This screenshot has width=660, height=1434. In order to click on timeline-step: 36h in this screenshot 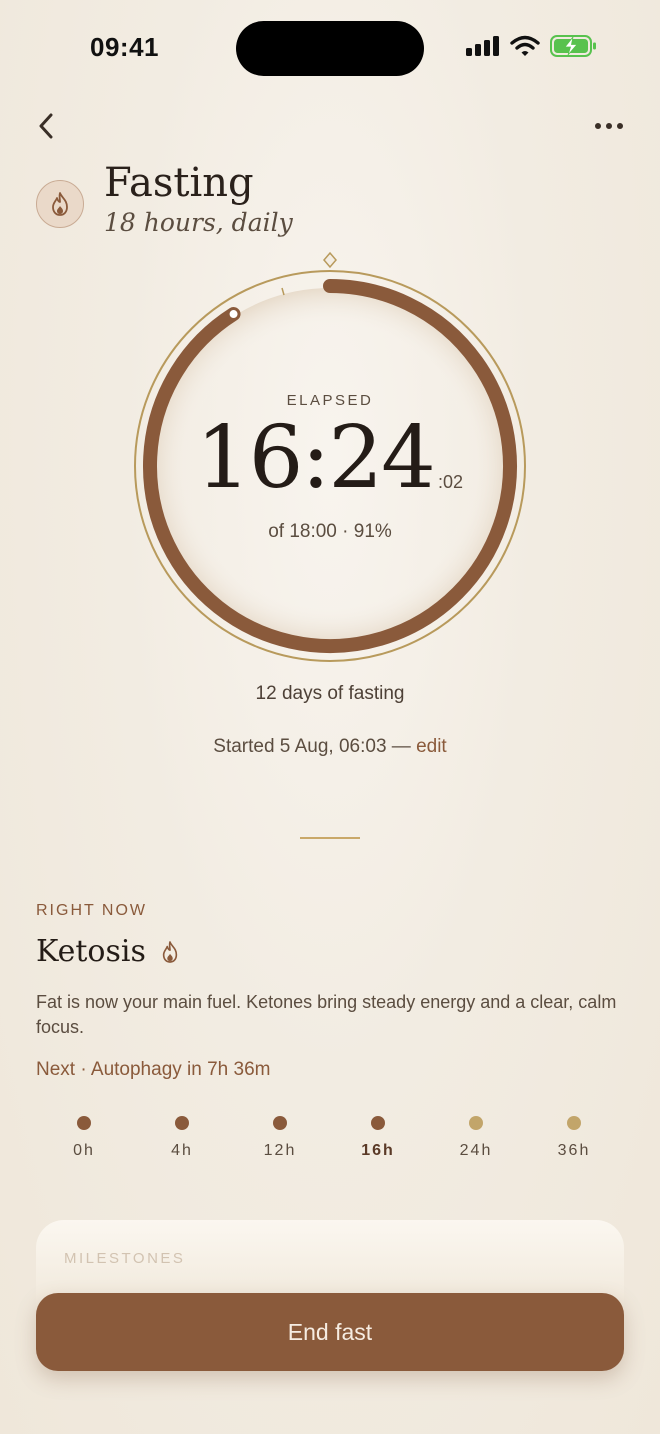, I will do `click(574, 1137)`.